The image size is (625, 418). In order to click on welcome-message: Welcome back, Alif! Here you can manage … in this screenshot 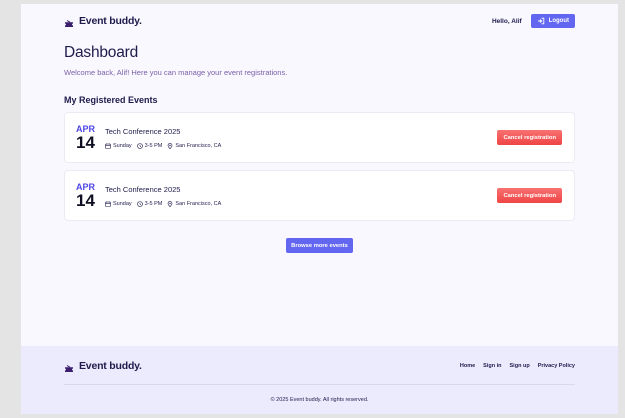, I will do `click(176, 72)`.